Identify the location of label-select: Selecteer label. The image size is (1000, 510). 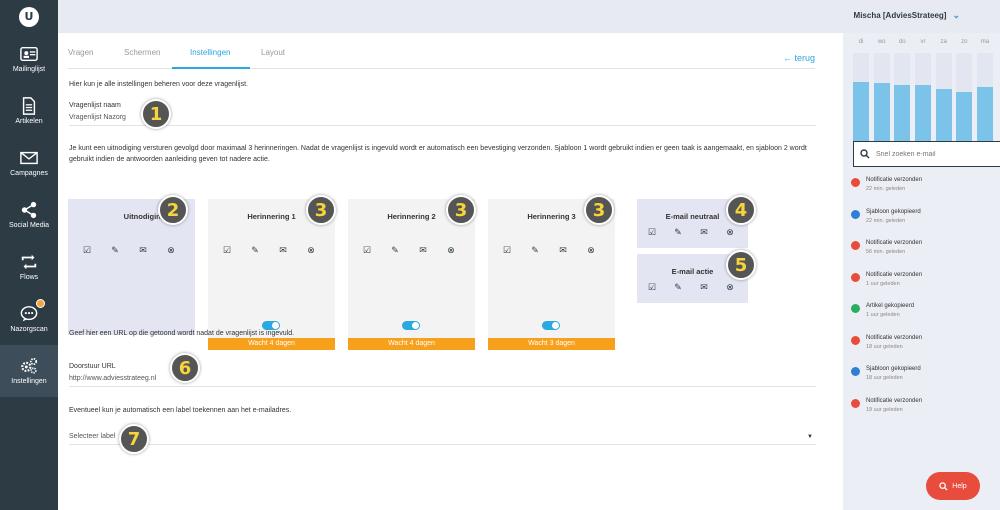
(92, 436).